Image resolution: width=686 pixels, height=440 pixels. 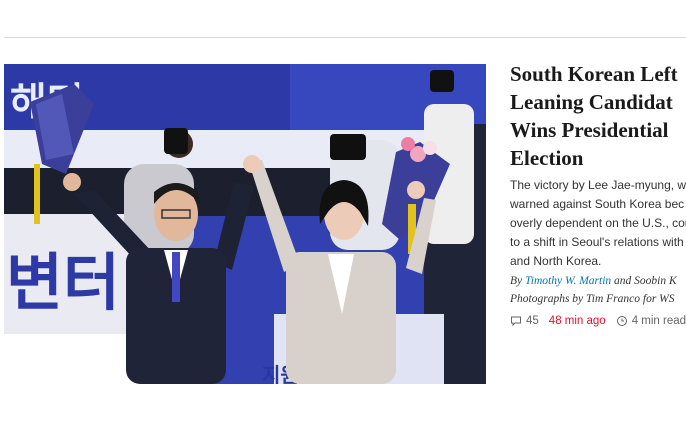 What do you see at coordinates (63, 282) in the screenshot?
I see `banner-left-text: 변터` at bounding box center [63, 282].